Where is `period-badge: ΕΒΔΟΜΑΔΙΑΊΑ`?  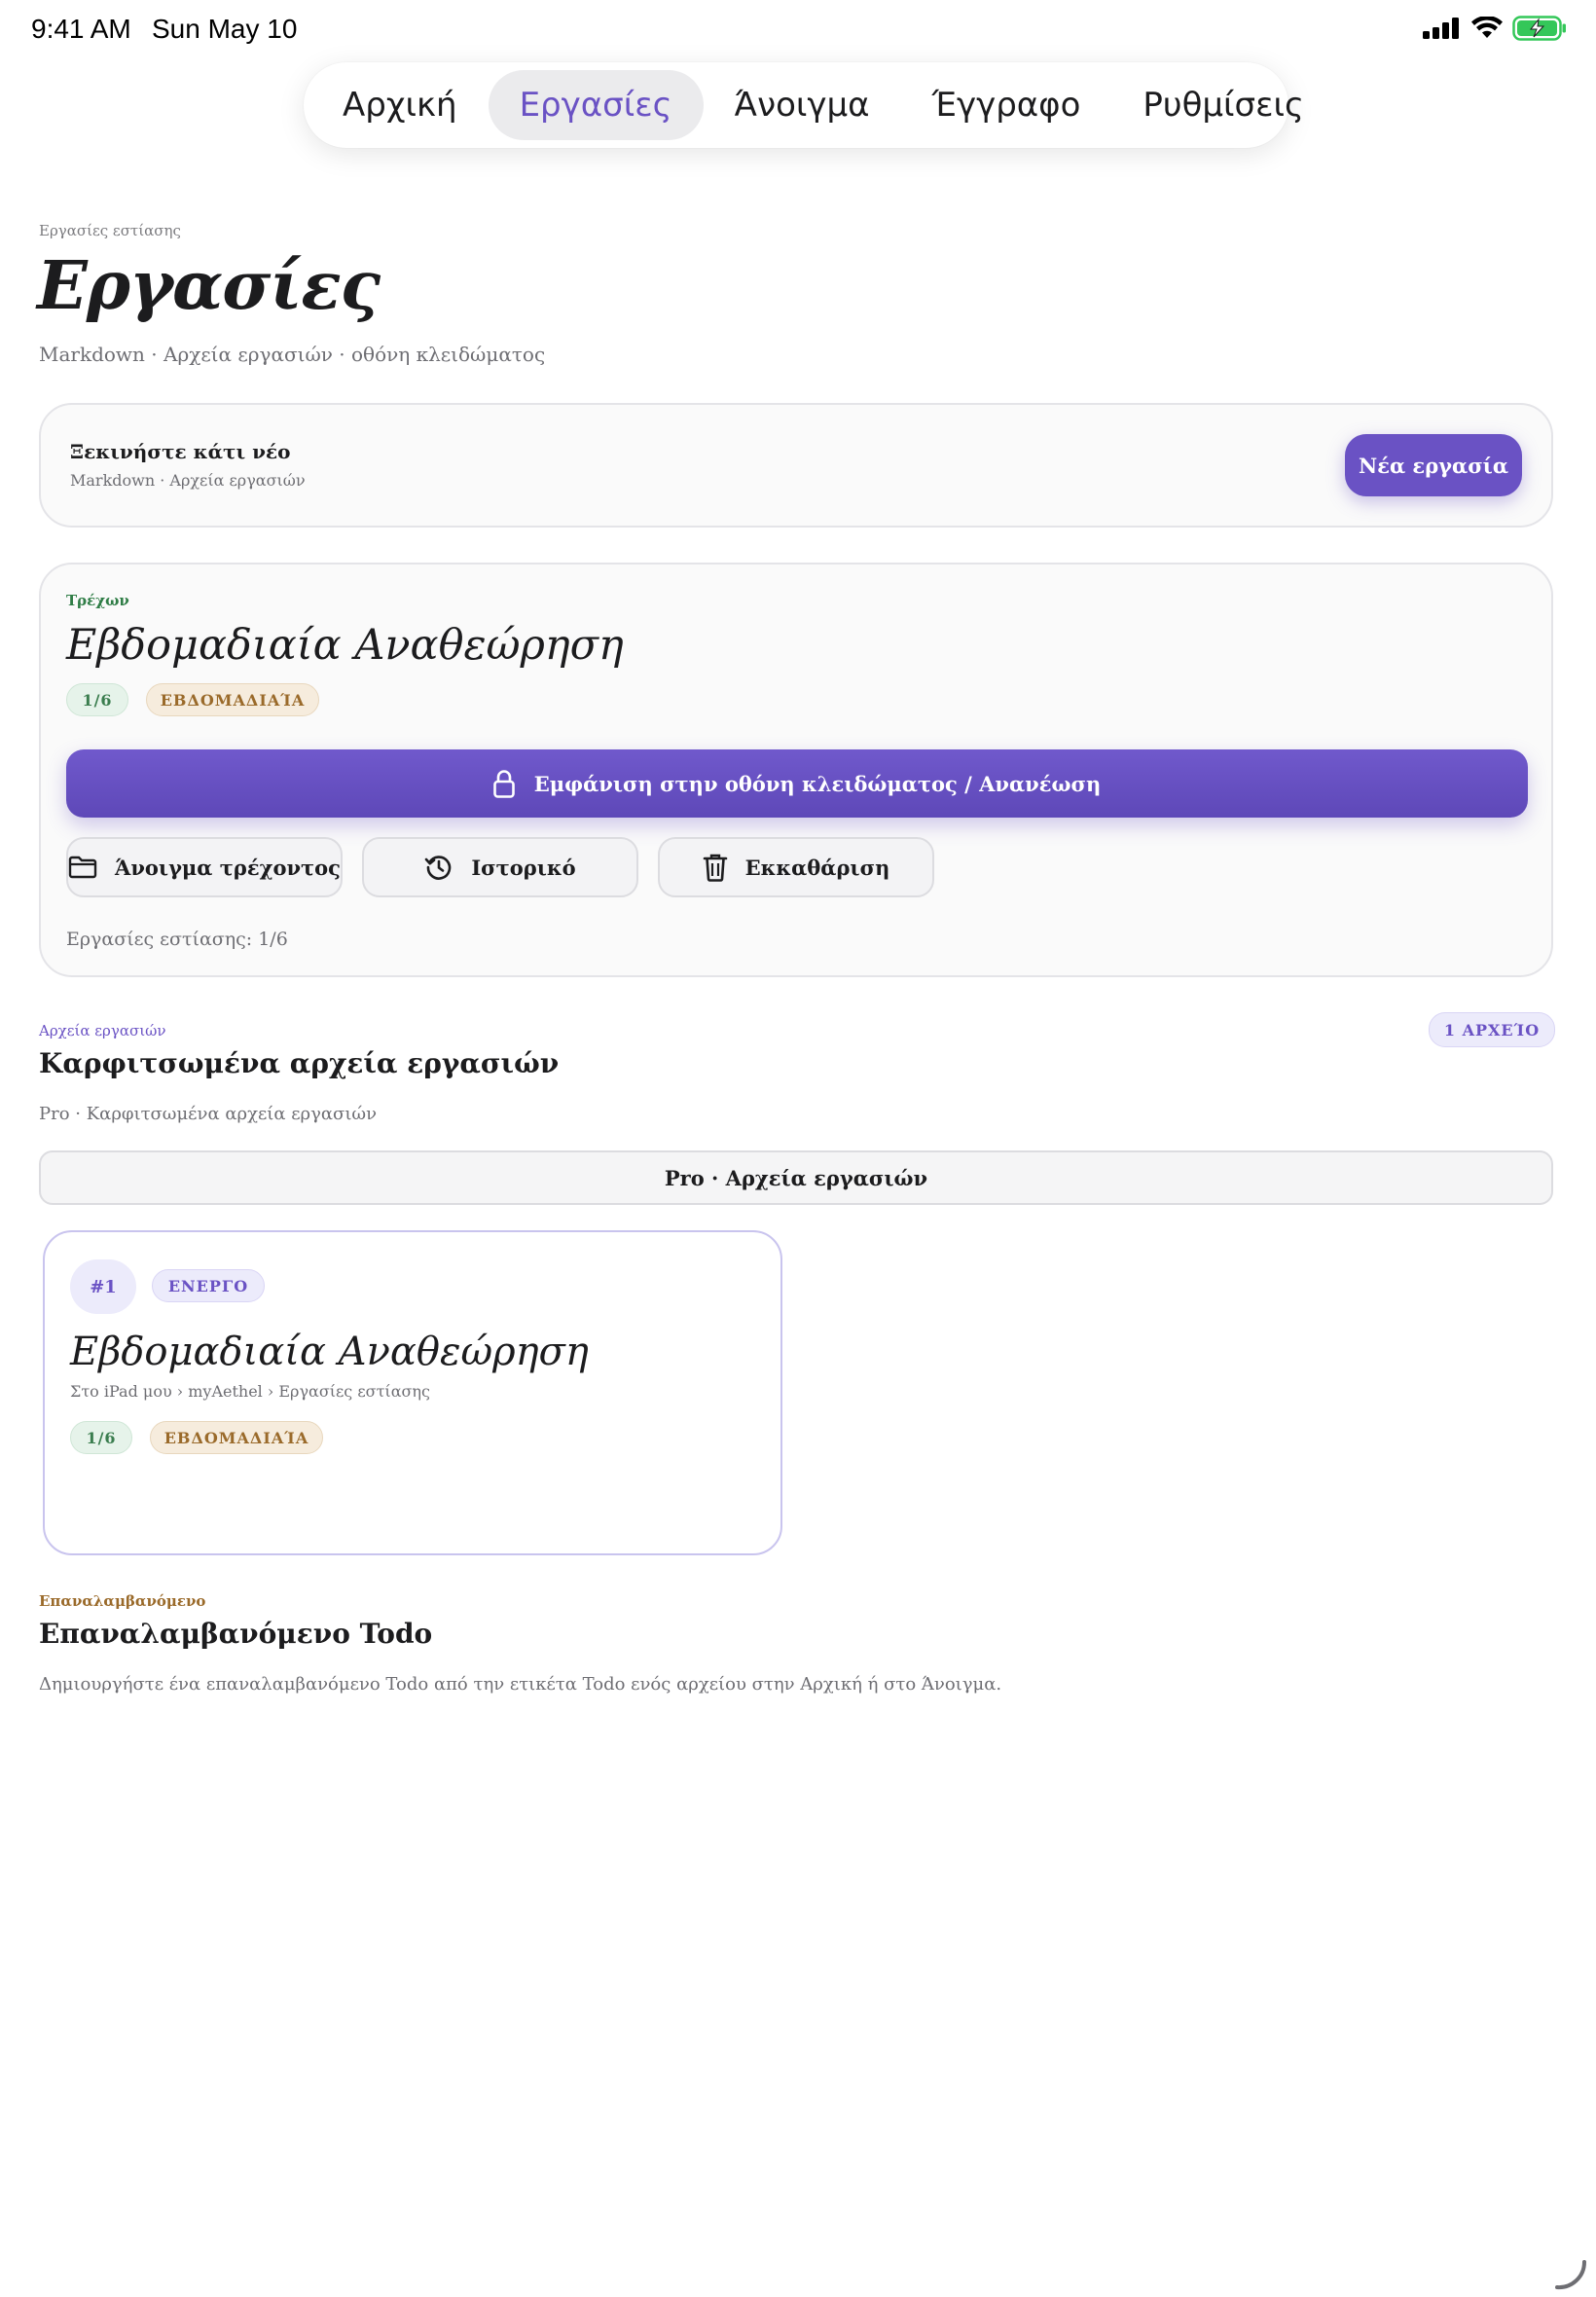 period-badge: ΕΒΔΟΜΑΔΙΑΊΑ is located at coordinates (232, 699).